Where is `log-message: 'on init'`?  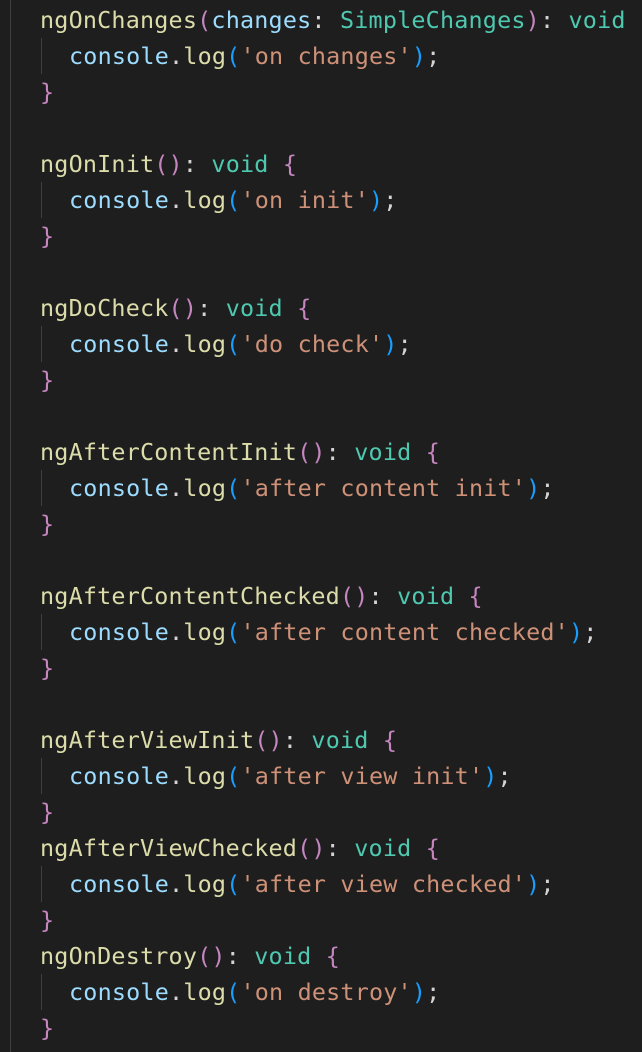
log-message: 'on init' is located at coordinates (304, 200).